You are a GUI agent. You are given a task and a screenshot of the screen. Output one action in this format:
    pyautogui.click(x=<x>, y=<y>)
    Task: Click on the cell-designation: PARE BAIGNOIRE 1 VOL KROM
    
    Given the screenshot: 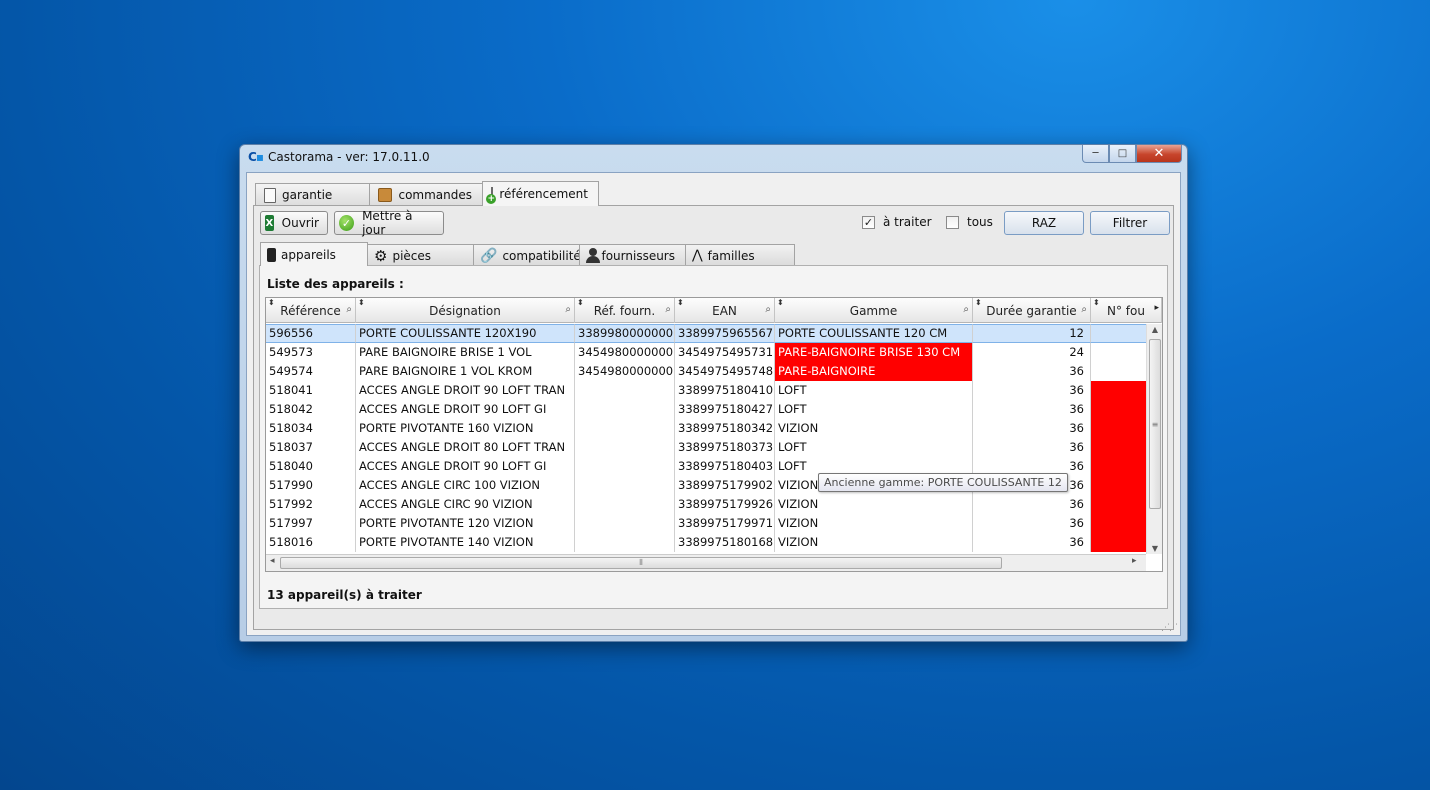 What is the action you would take?
    pyautogui.click(x=465, y=371)
    